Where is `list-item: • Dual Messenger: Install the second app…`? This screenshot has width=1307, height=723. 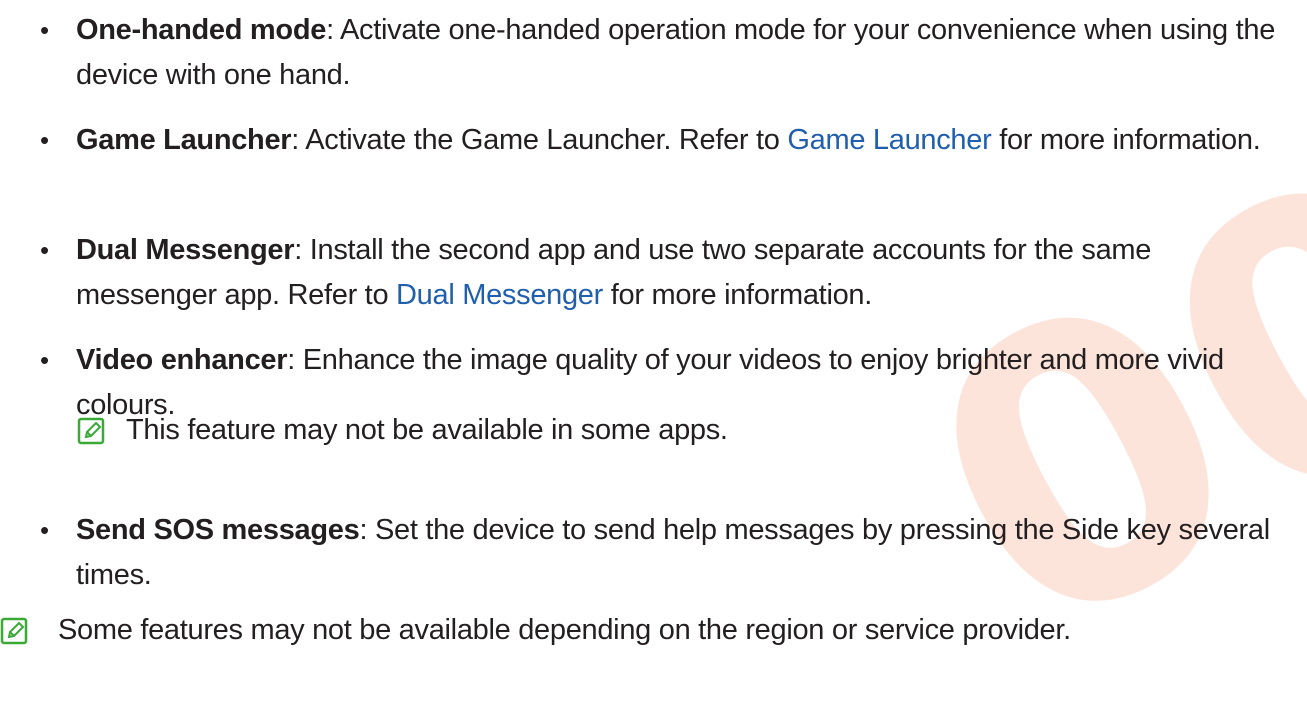
list-item: • Dual Messenger: Install the second app… is located at coordinates (667, 273).